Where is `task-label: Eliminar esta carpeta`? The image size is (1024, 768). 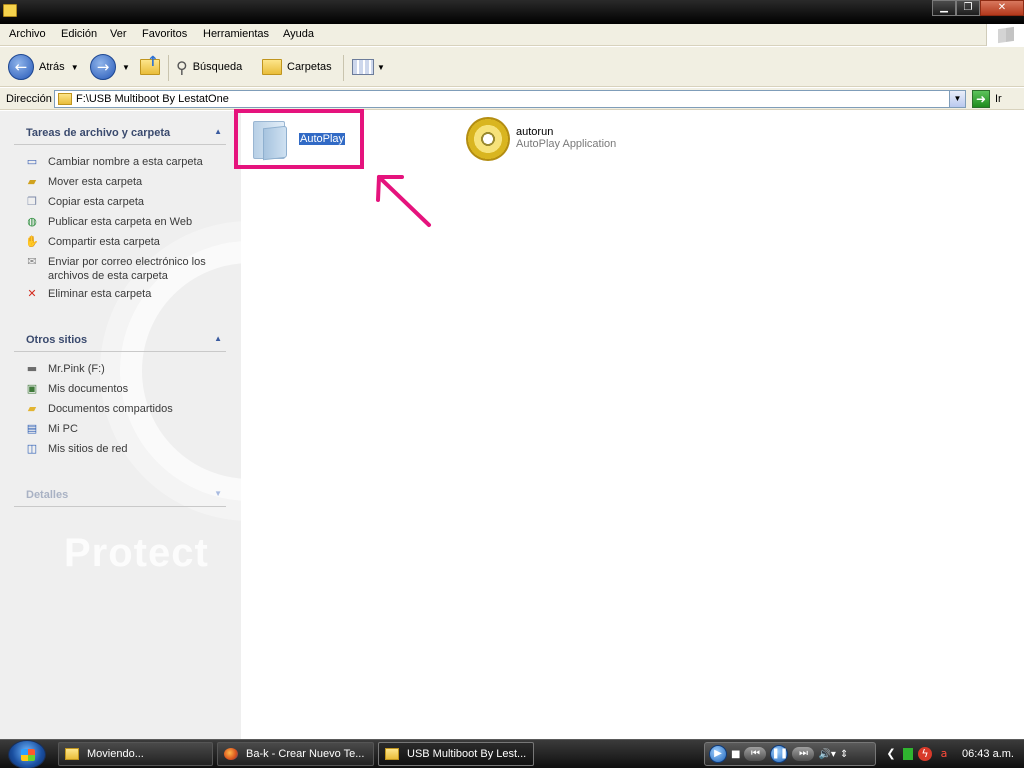 task-label: Eliminar esta carpeta is located at coordinates (100, 294).